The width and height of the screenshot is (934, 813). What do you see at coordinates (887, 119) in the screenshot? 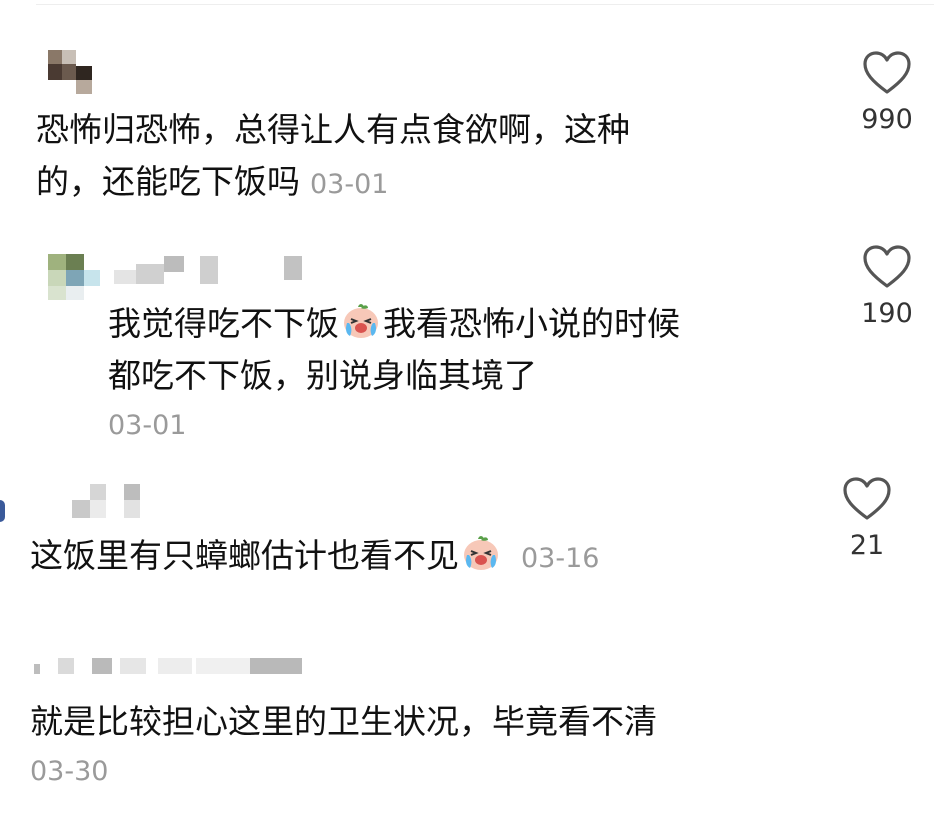
I see `like-count: 990` at bounding box center [887, 119].